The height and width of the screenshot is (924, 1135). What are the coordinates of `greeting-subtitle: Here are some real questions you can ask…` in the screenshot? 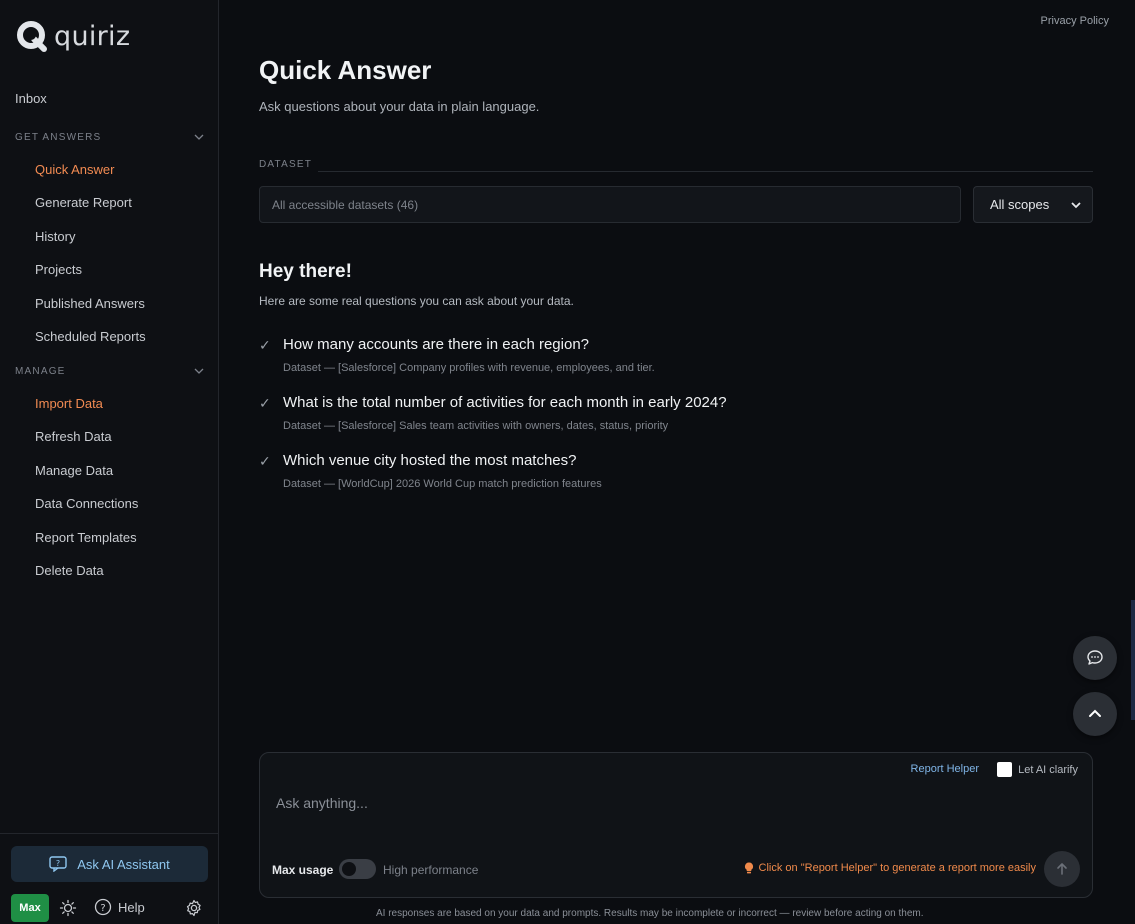 It's located at (416, 301).